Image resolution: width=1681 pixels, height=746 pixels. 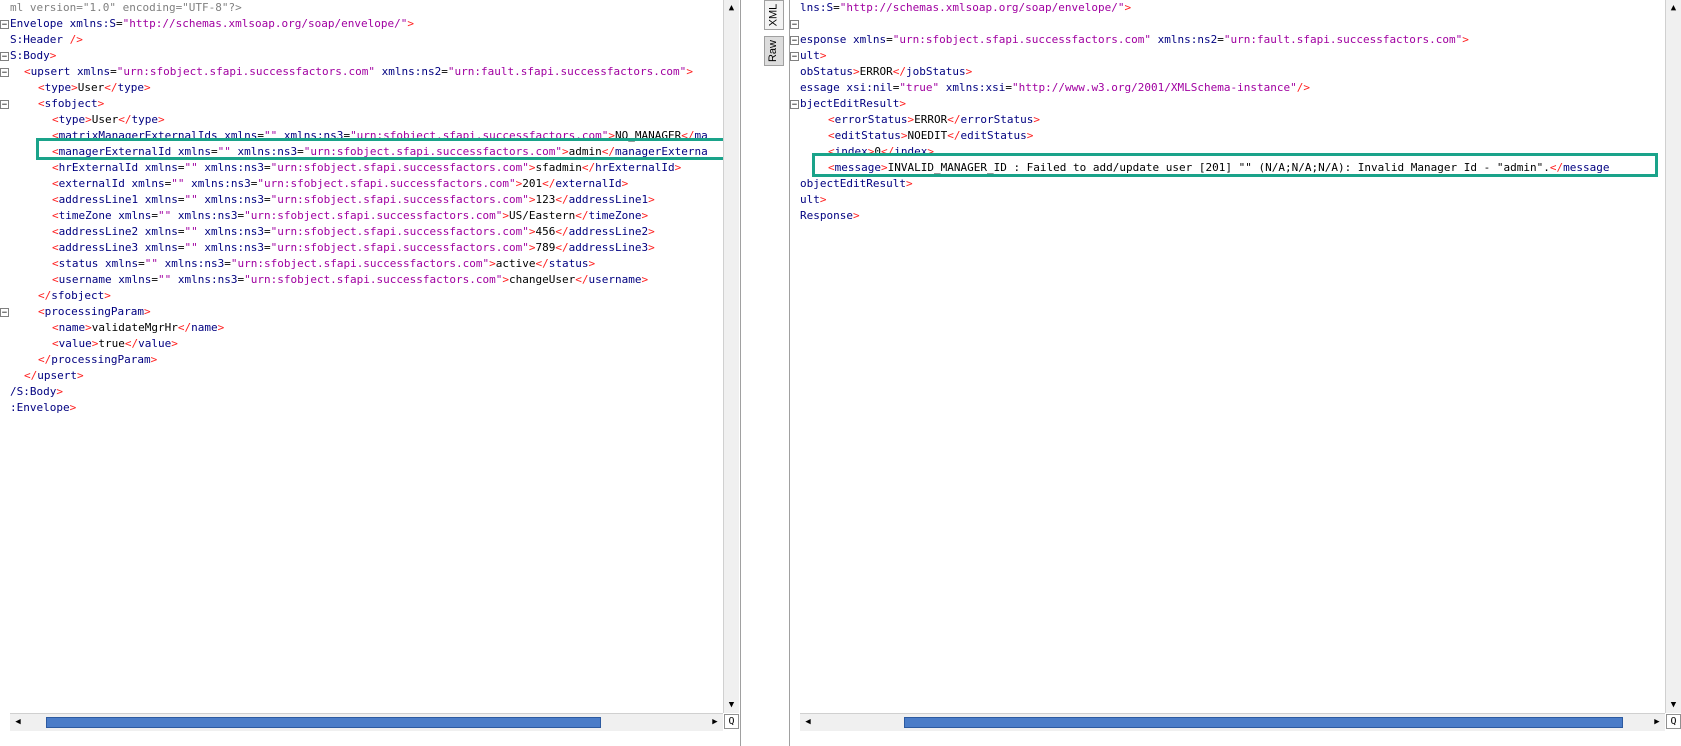 I want to click on xml-token-text: 789, so click(x=545, y=247).